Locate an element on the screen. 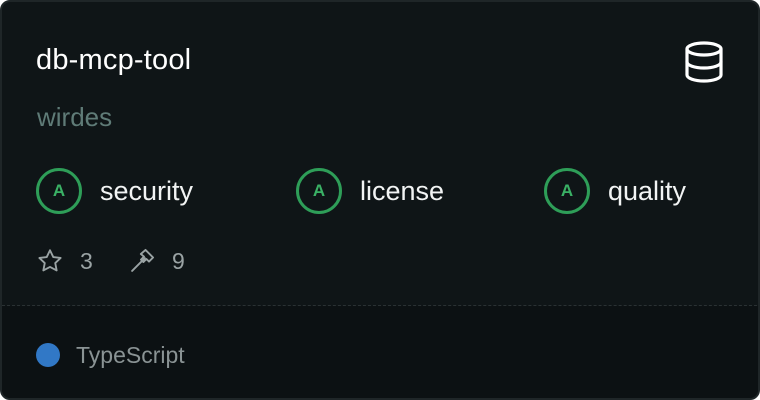 This screenshot has height=400, width=760. star-icon is located at coordinates (50, 260).